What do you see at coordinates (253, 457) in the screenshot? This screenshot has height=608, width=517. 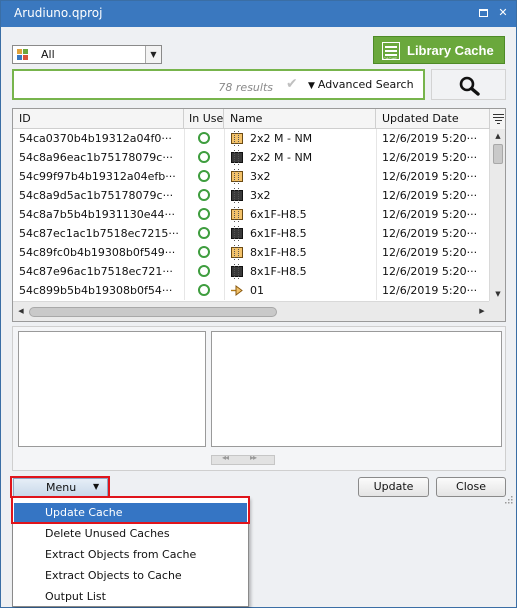 I see `pager-next-icon: ▸▸` at bounding box center [253, 457].